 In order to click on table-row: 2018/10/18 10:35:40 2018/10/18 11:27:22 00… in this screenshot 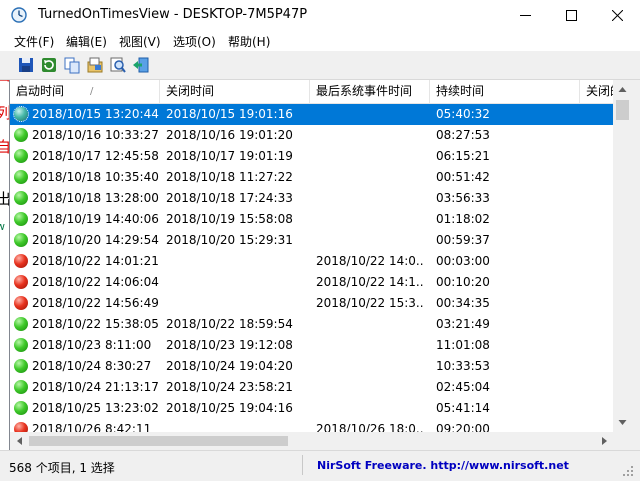, I will do `click(311, 177)`.